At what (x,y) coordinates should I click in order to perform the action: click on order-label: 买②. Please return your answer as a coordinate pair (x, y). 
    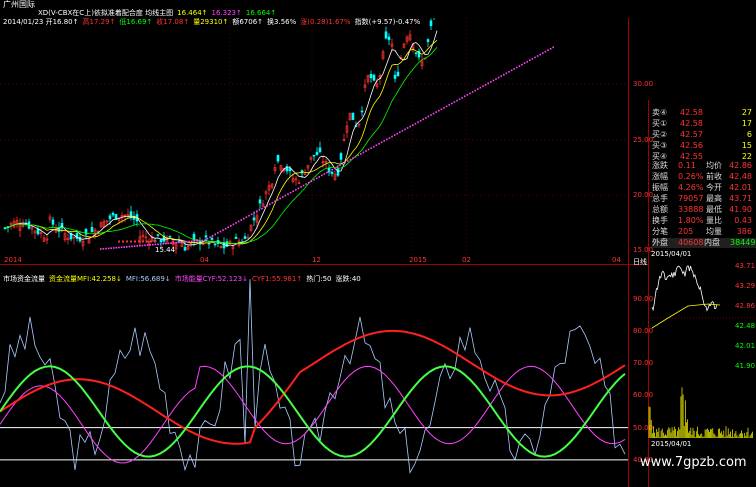
    Looking at the image, I should click on (660, 134).